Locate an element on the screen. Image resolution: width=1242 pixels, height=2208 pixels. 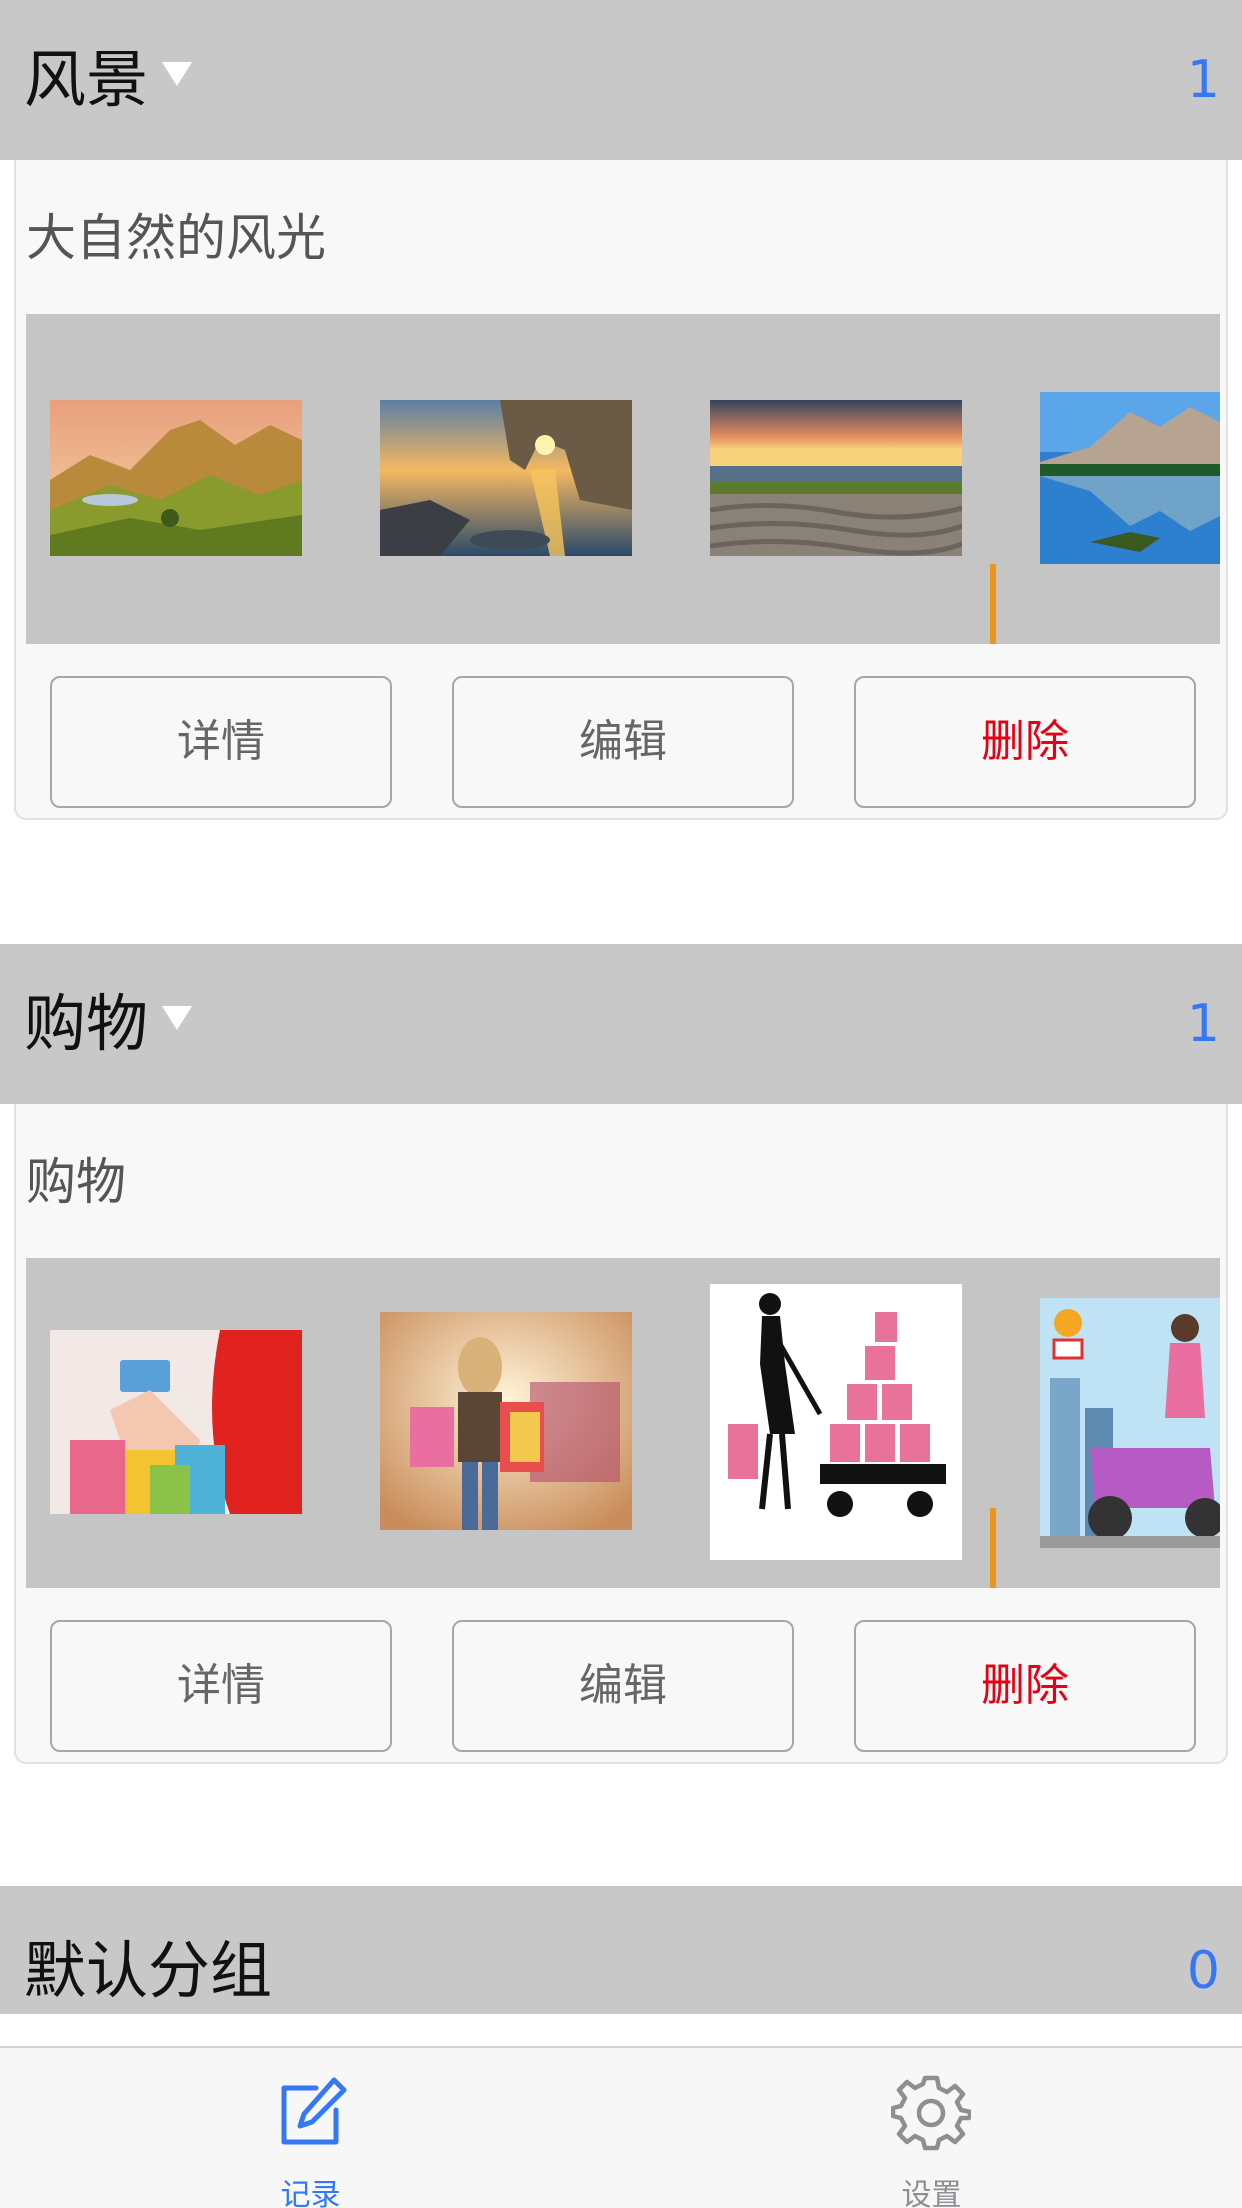
group-title: 购物 is located at coordinates (86, 1023).